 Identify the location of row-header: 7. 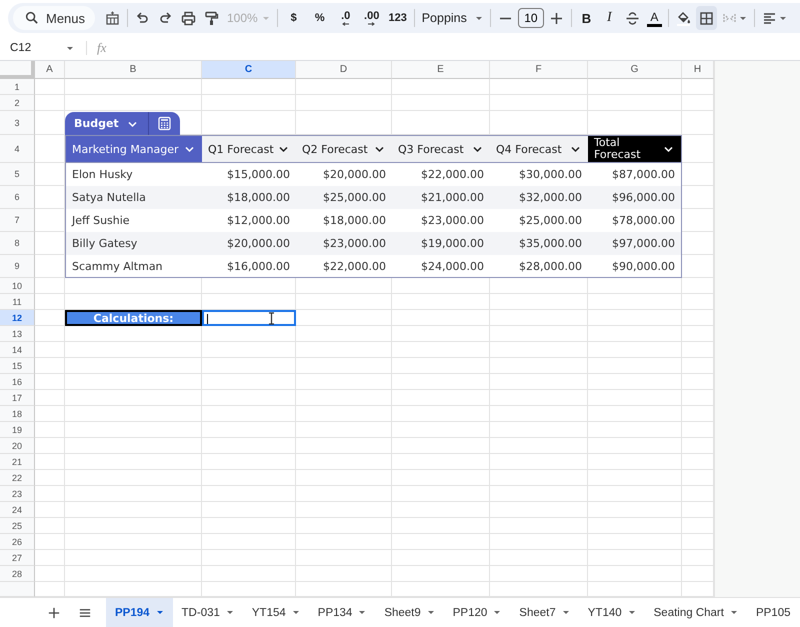
(17, 220).